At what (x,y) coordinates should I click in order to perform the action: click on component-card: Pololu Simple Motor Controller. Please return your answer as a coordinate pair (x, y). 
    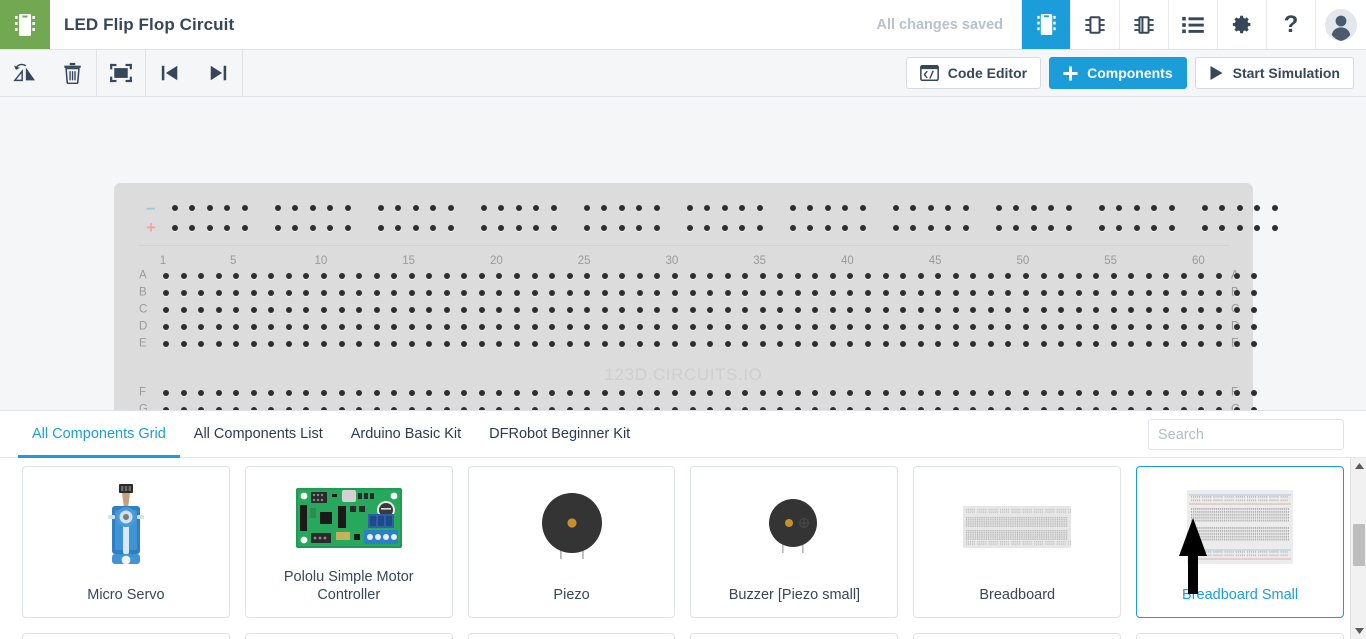
    Looking at the image, I should click on (348, 542).